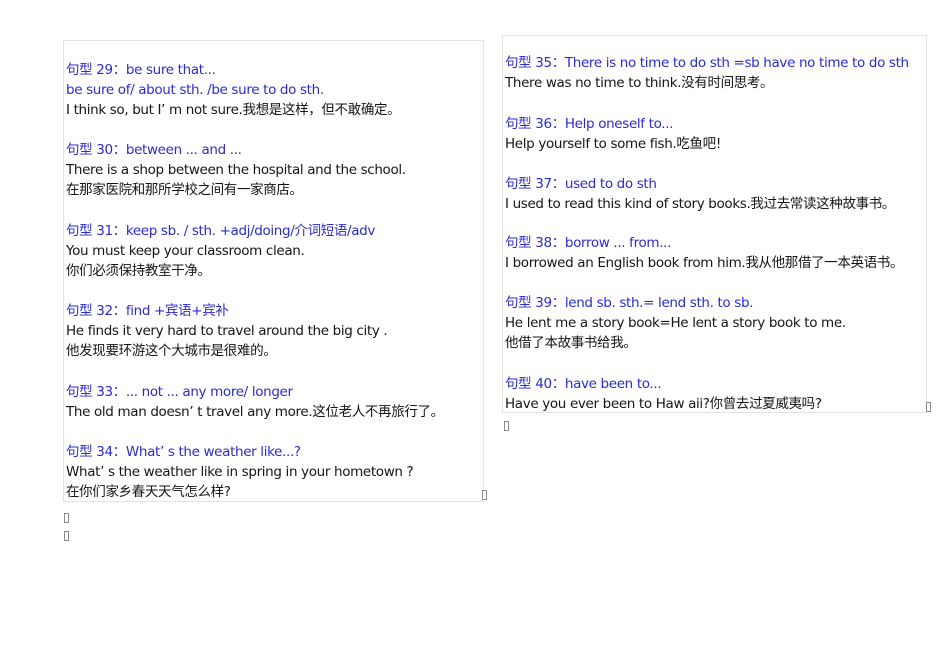  I want to click on pattern-heading: 句型 32：find +宾语+宾补, so click(147, 311).